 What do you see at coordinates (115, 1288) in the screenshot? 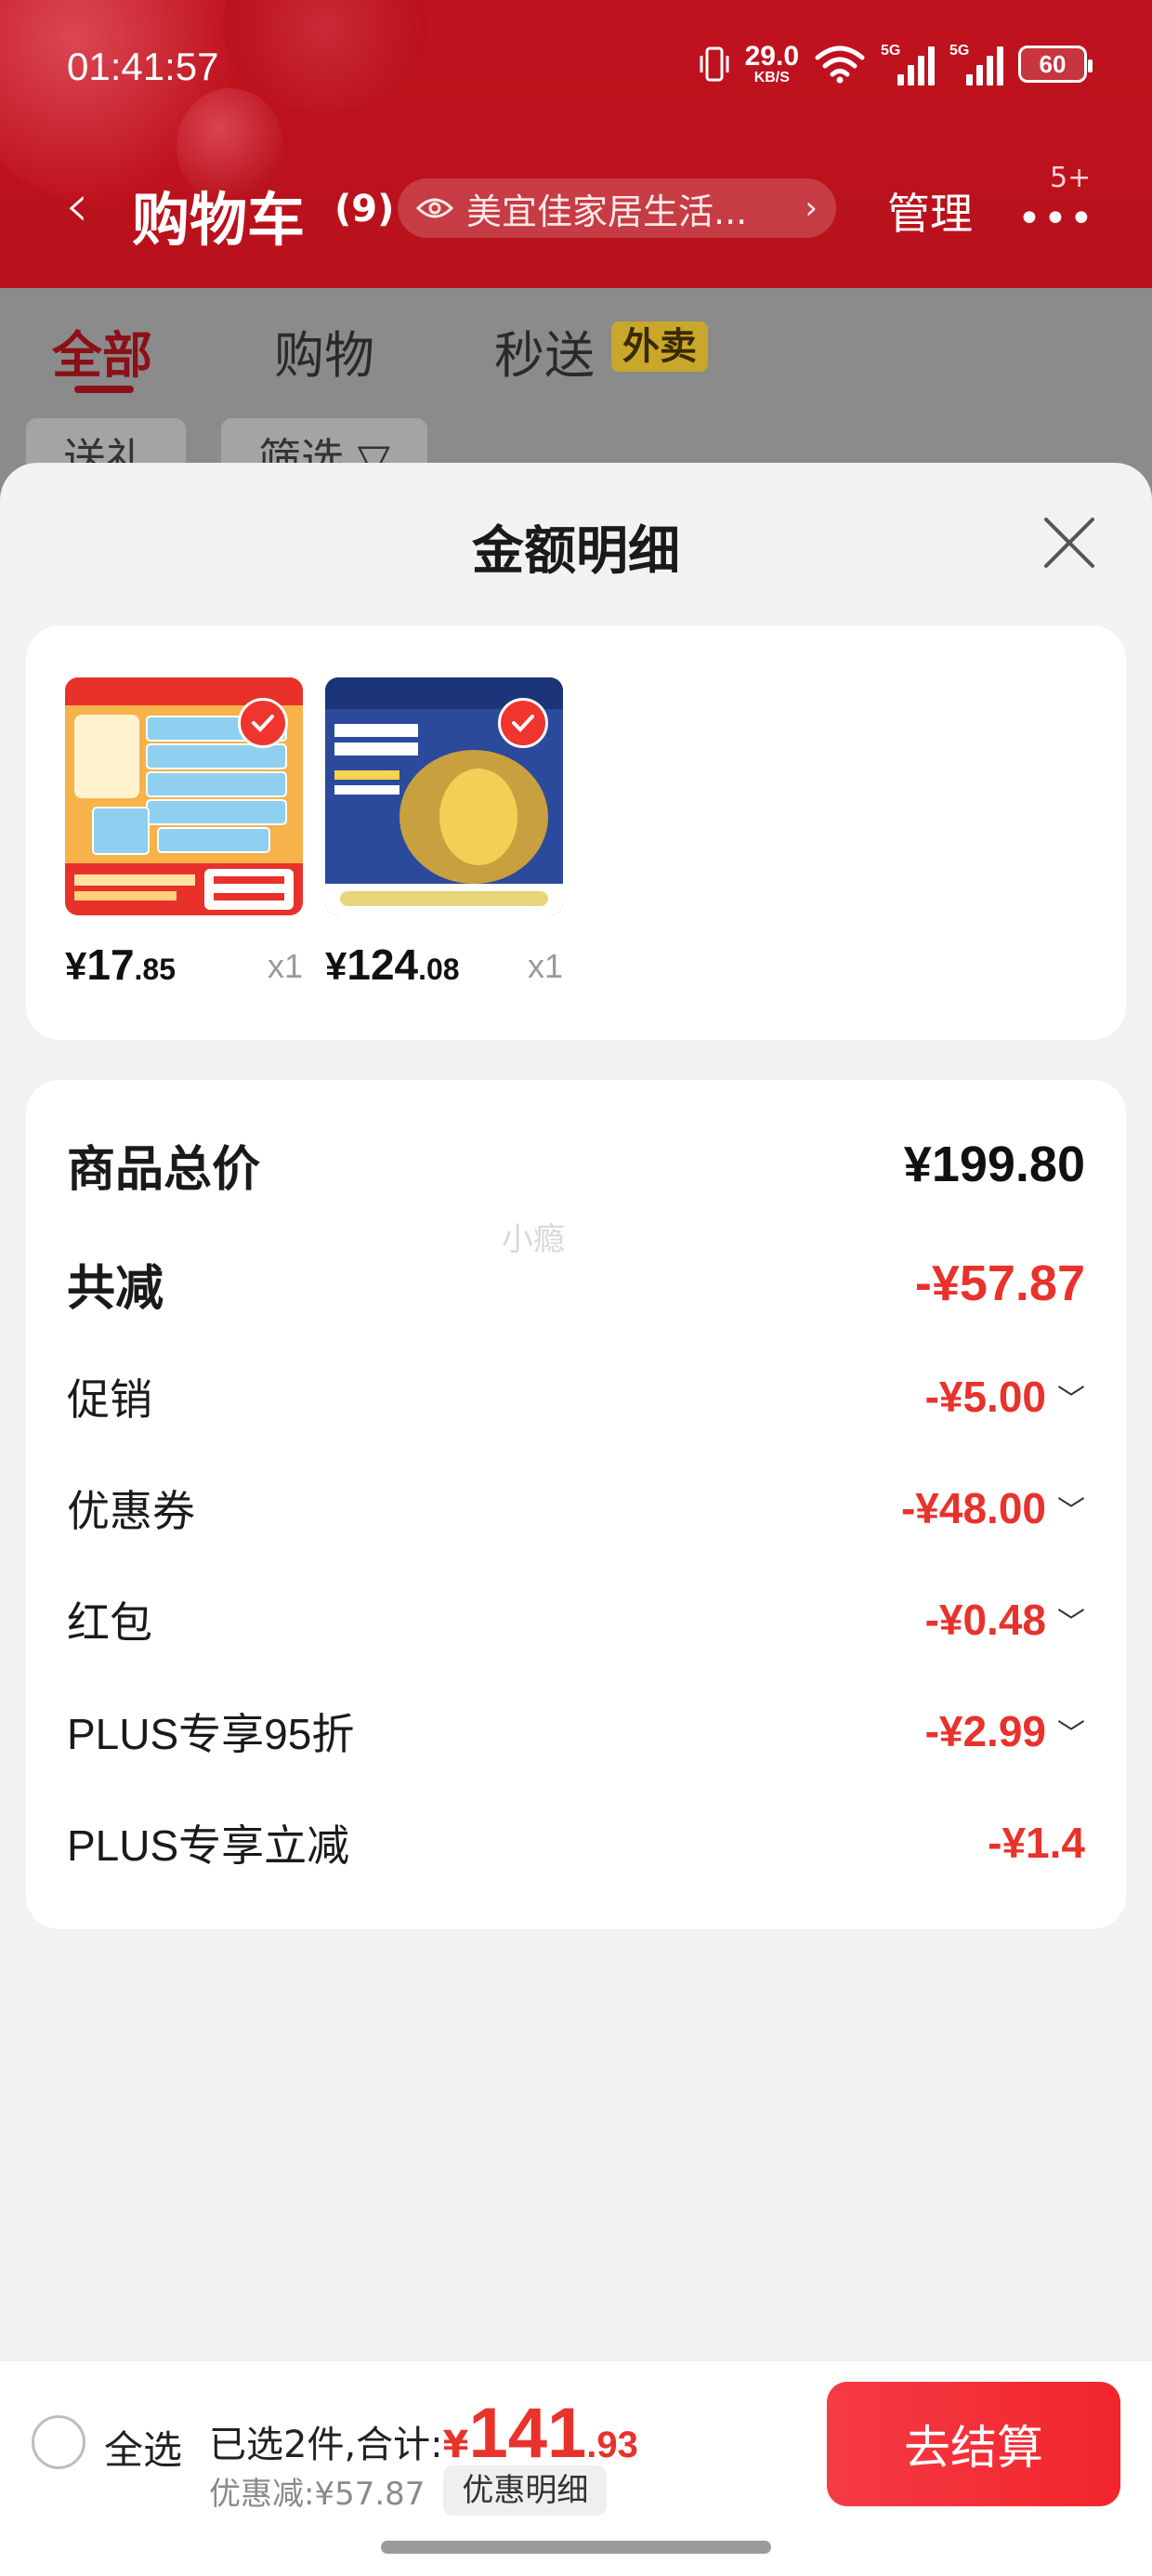
I see `row-label: 共减` at bounding box center [115, 1288].